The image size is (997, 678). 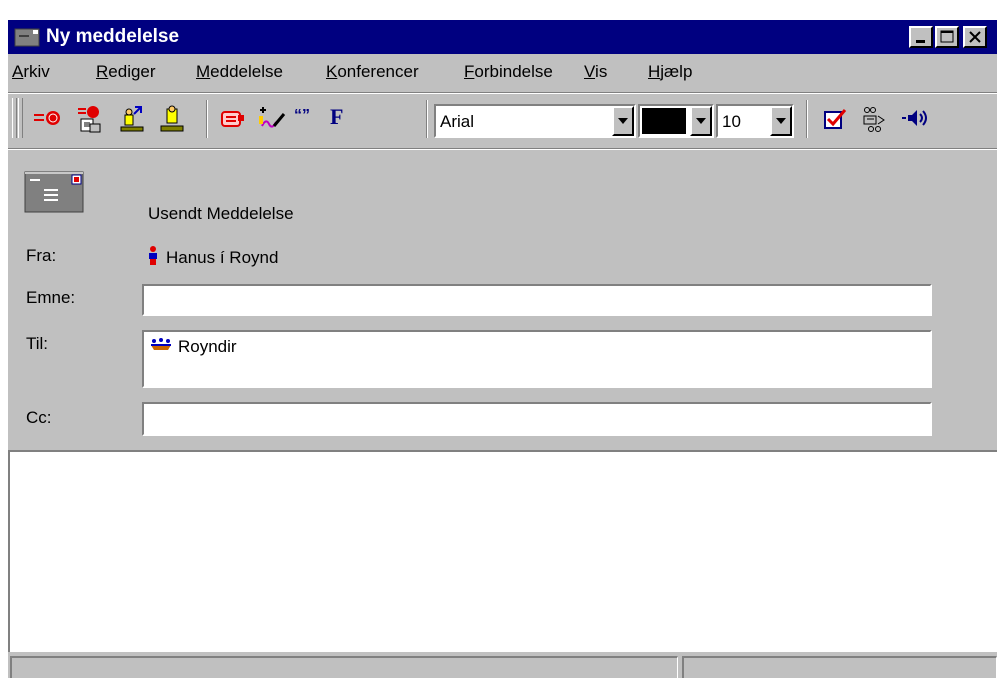 What do you see at coordinates (508, 72) in the screenshot?
I see `menu-forbindelse: Forbindelse` at bounding box center [508, 72].